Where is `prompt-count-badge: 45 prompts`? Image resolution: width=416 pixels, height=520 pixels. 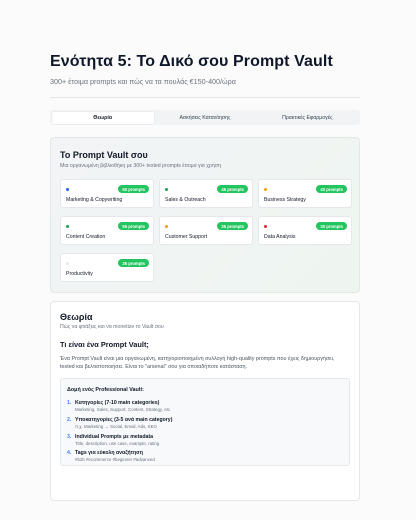 prompt-count-badge: 45 prompts is located at coordinates (232, 189).